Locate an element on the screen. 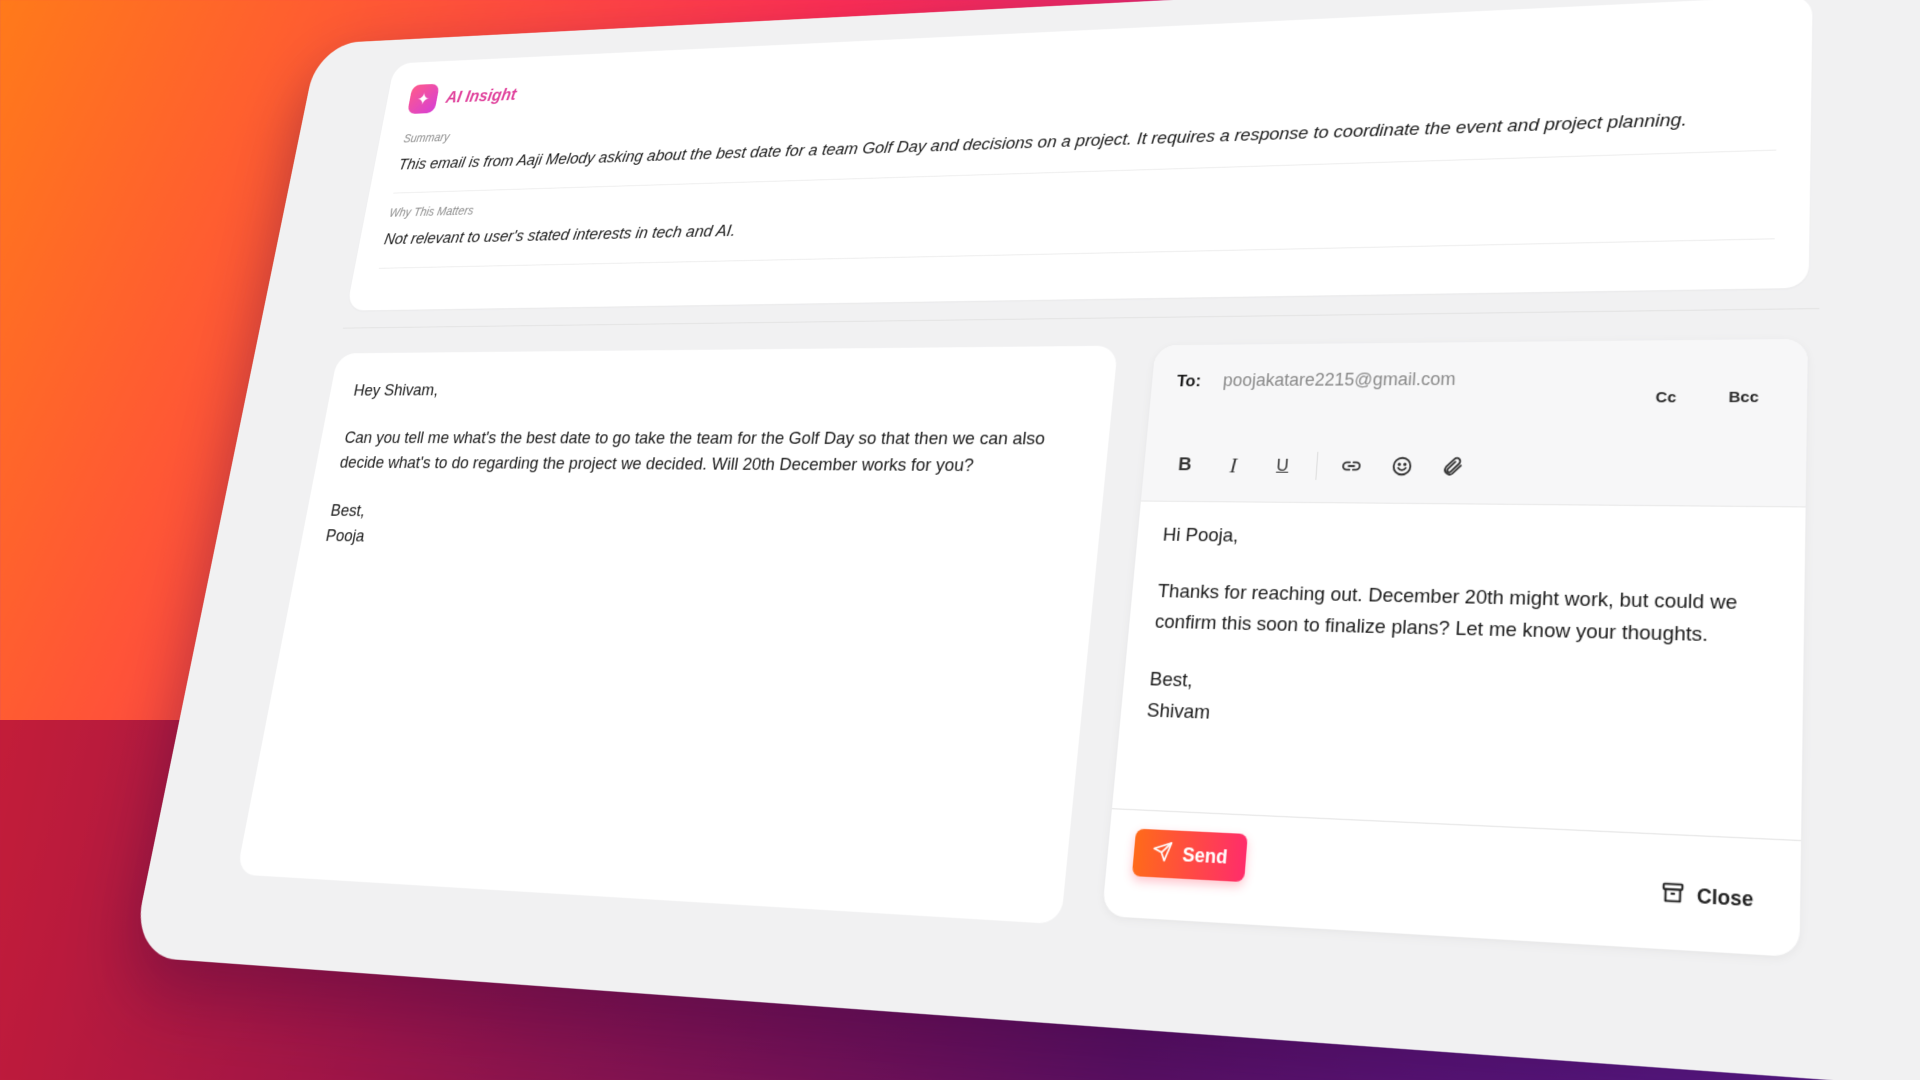 The width and height of the screenshot is (1920, 1080). attachment-icon is located at coordinates (1453, 466).